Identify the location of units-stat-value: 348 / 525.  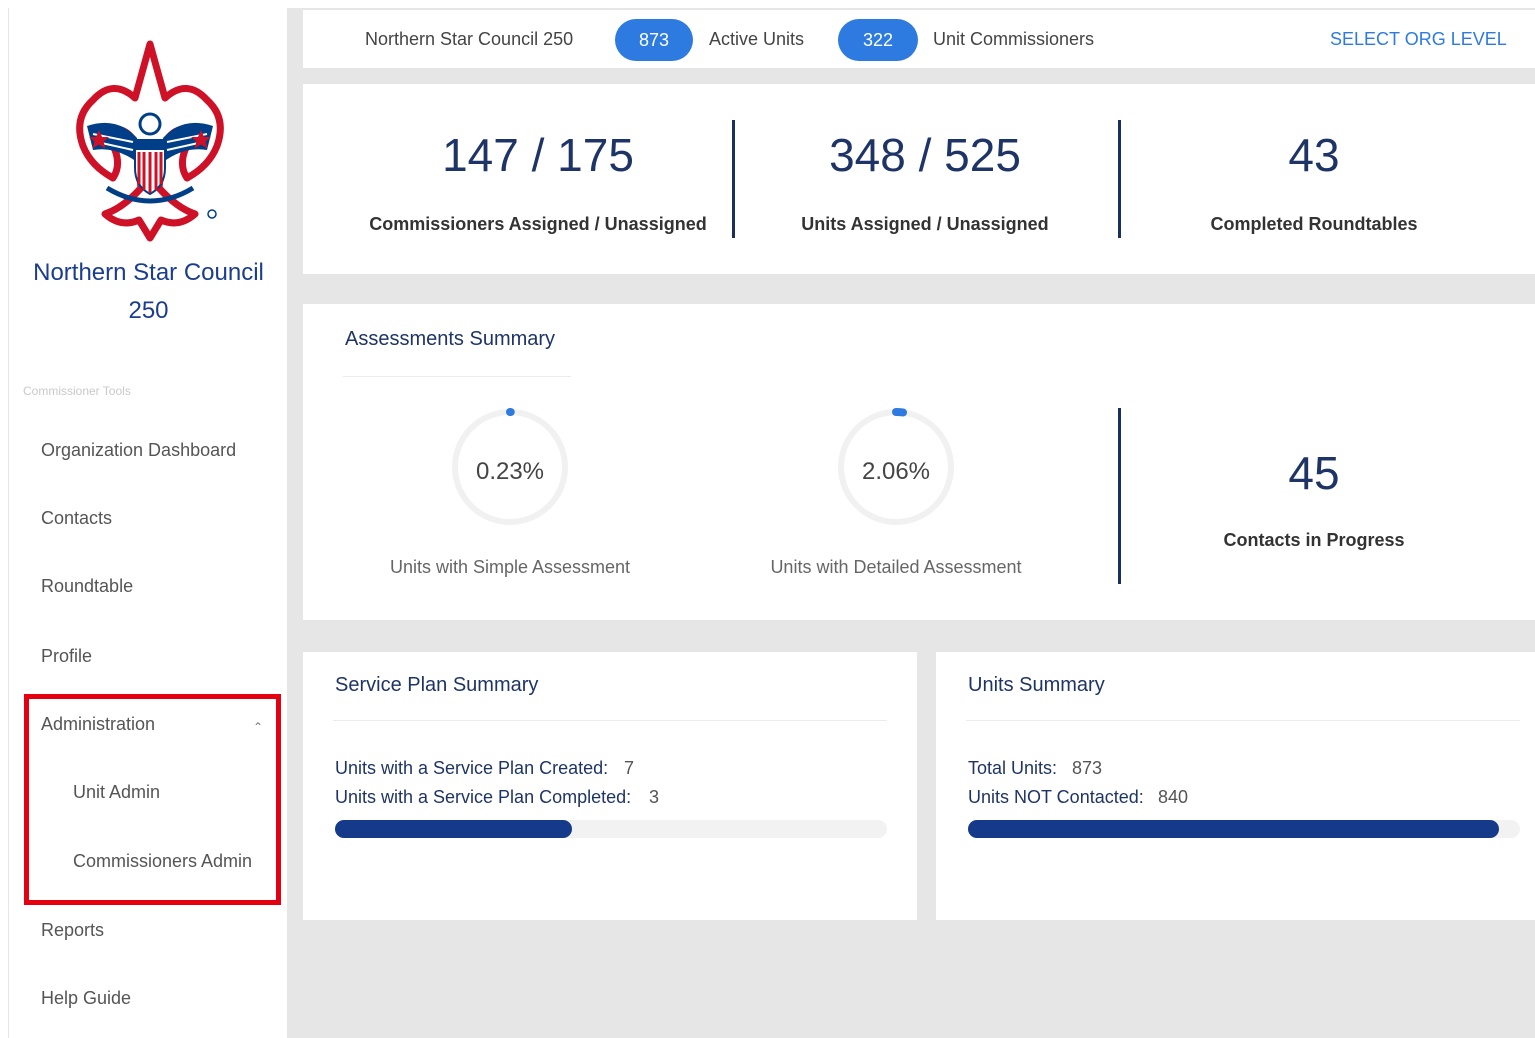
(925, 155).